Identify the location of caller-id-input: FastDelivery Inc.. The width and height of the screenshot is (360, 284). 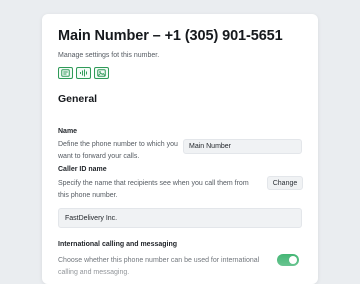
(180, 218).